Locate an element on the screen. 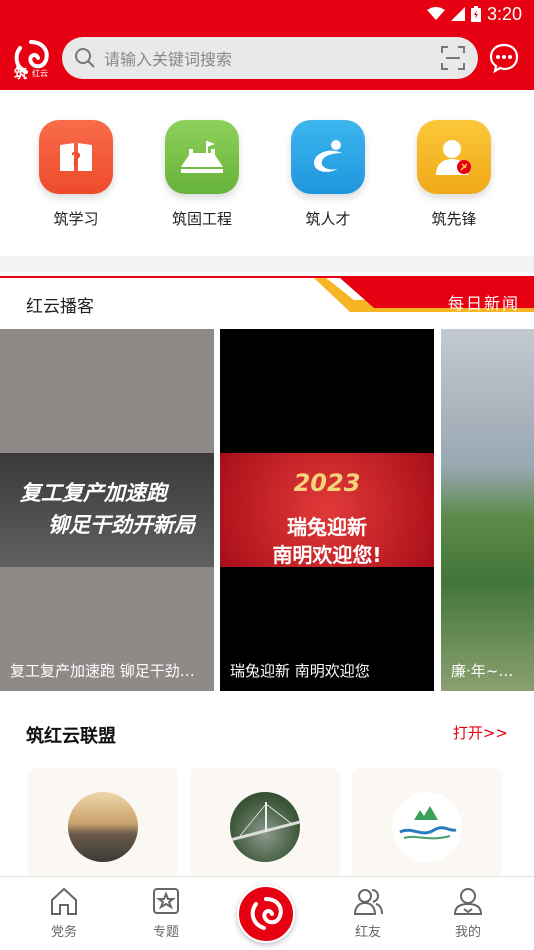 Image resolution: width=534 pixels, height=950 pixels. video-thumbnail: 2023 瑞兔迎新 南明欢迎您! is located at coordinates (327, 510).